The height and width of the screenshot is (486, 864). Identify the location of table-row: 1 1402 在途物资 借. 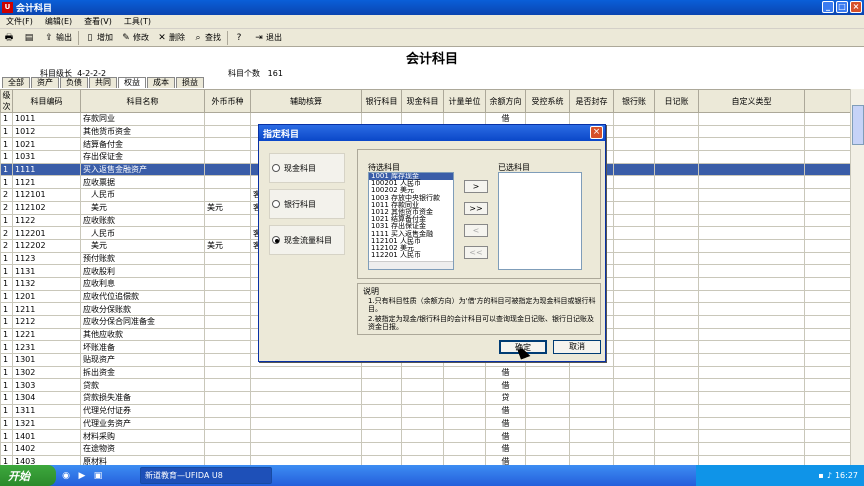
(425, 448).